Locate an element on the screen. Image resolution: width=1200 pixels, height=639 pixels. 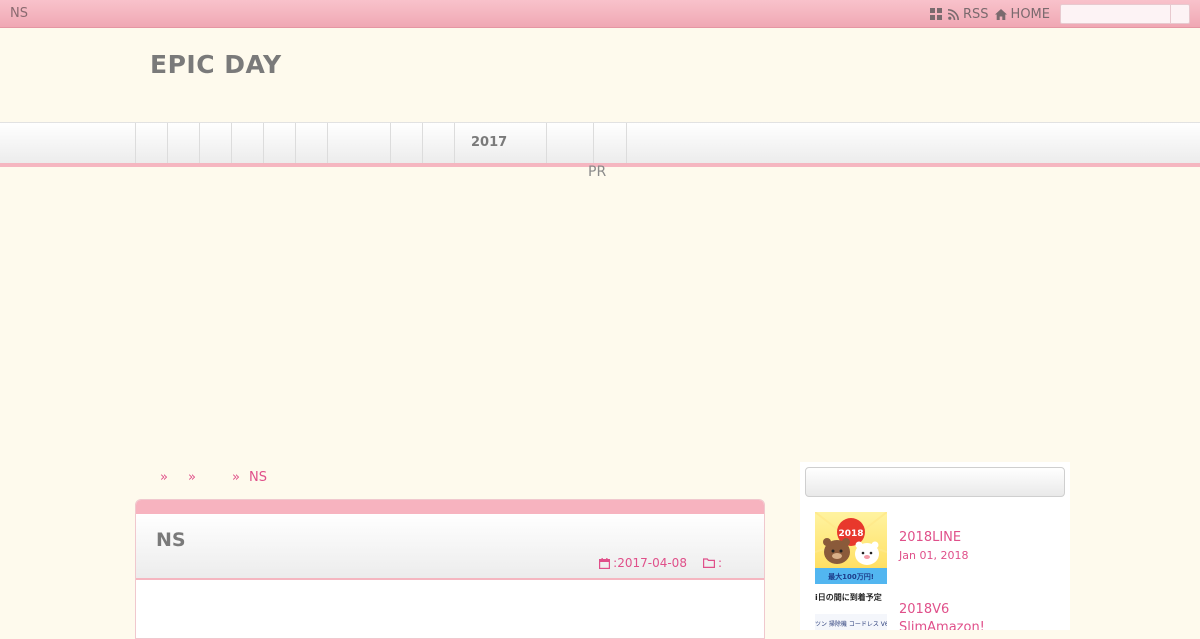
home-link: HOME is located at coordinates (1022, 14).